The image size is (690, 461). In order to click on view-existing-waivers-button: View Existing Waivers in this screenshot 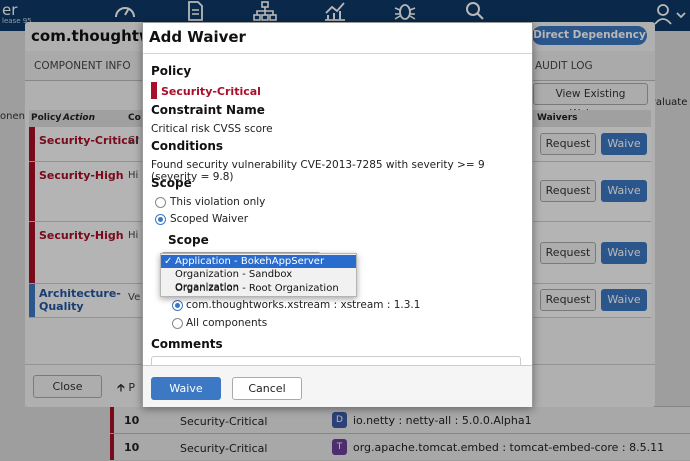, I will do `click(590, 101)`.